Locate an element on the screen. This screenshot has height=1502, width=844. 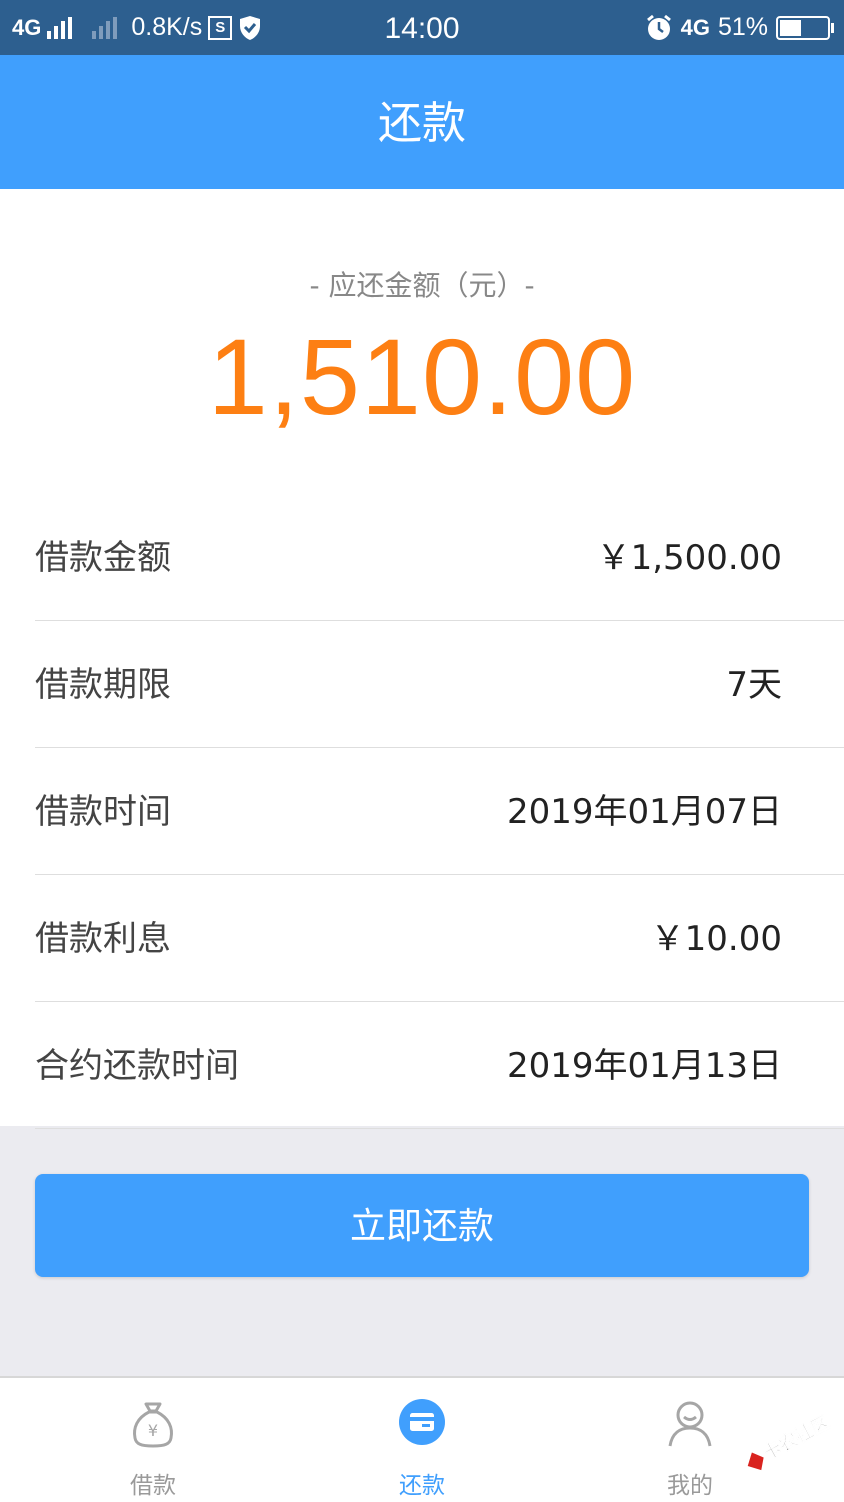
network-type-right: 4G is located at coordinates (695, 27).